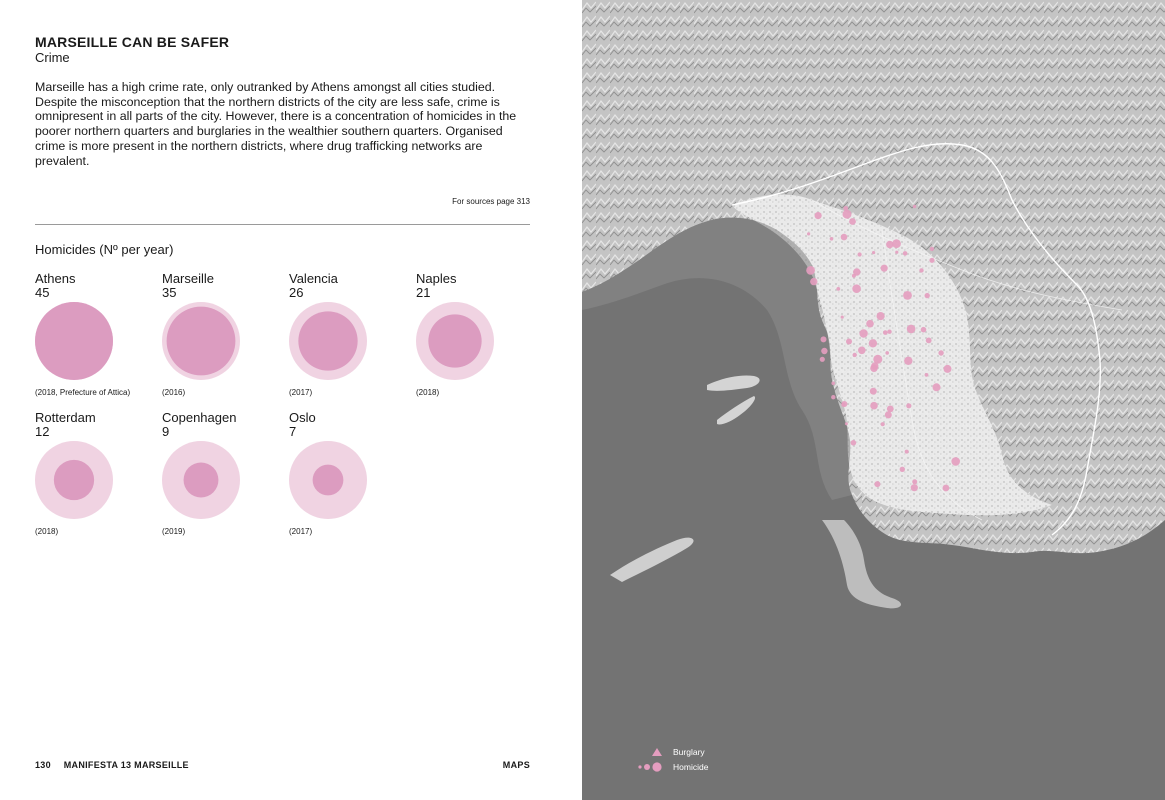  I want to click on city-name: Valencia, so click(313, 278).